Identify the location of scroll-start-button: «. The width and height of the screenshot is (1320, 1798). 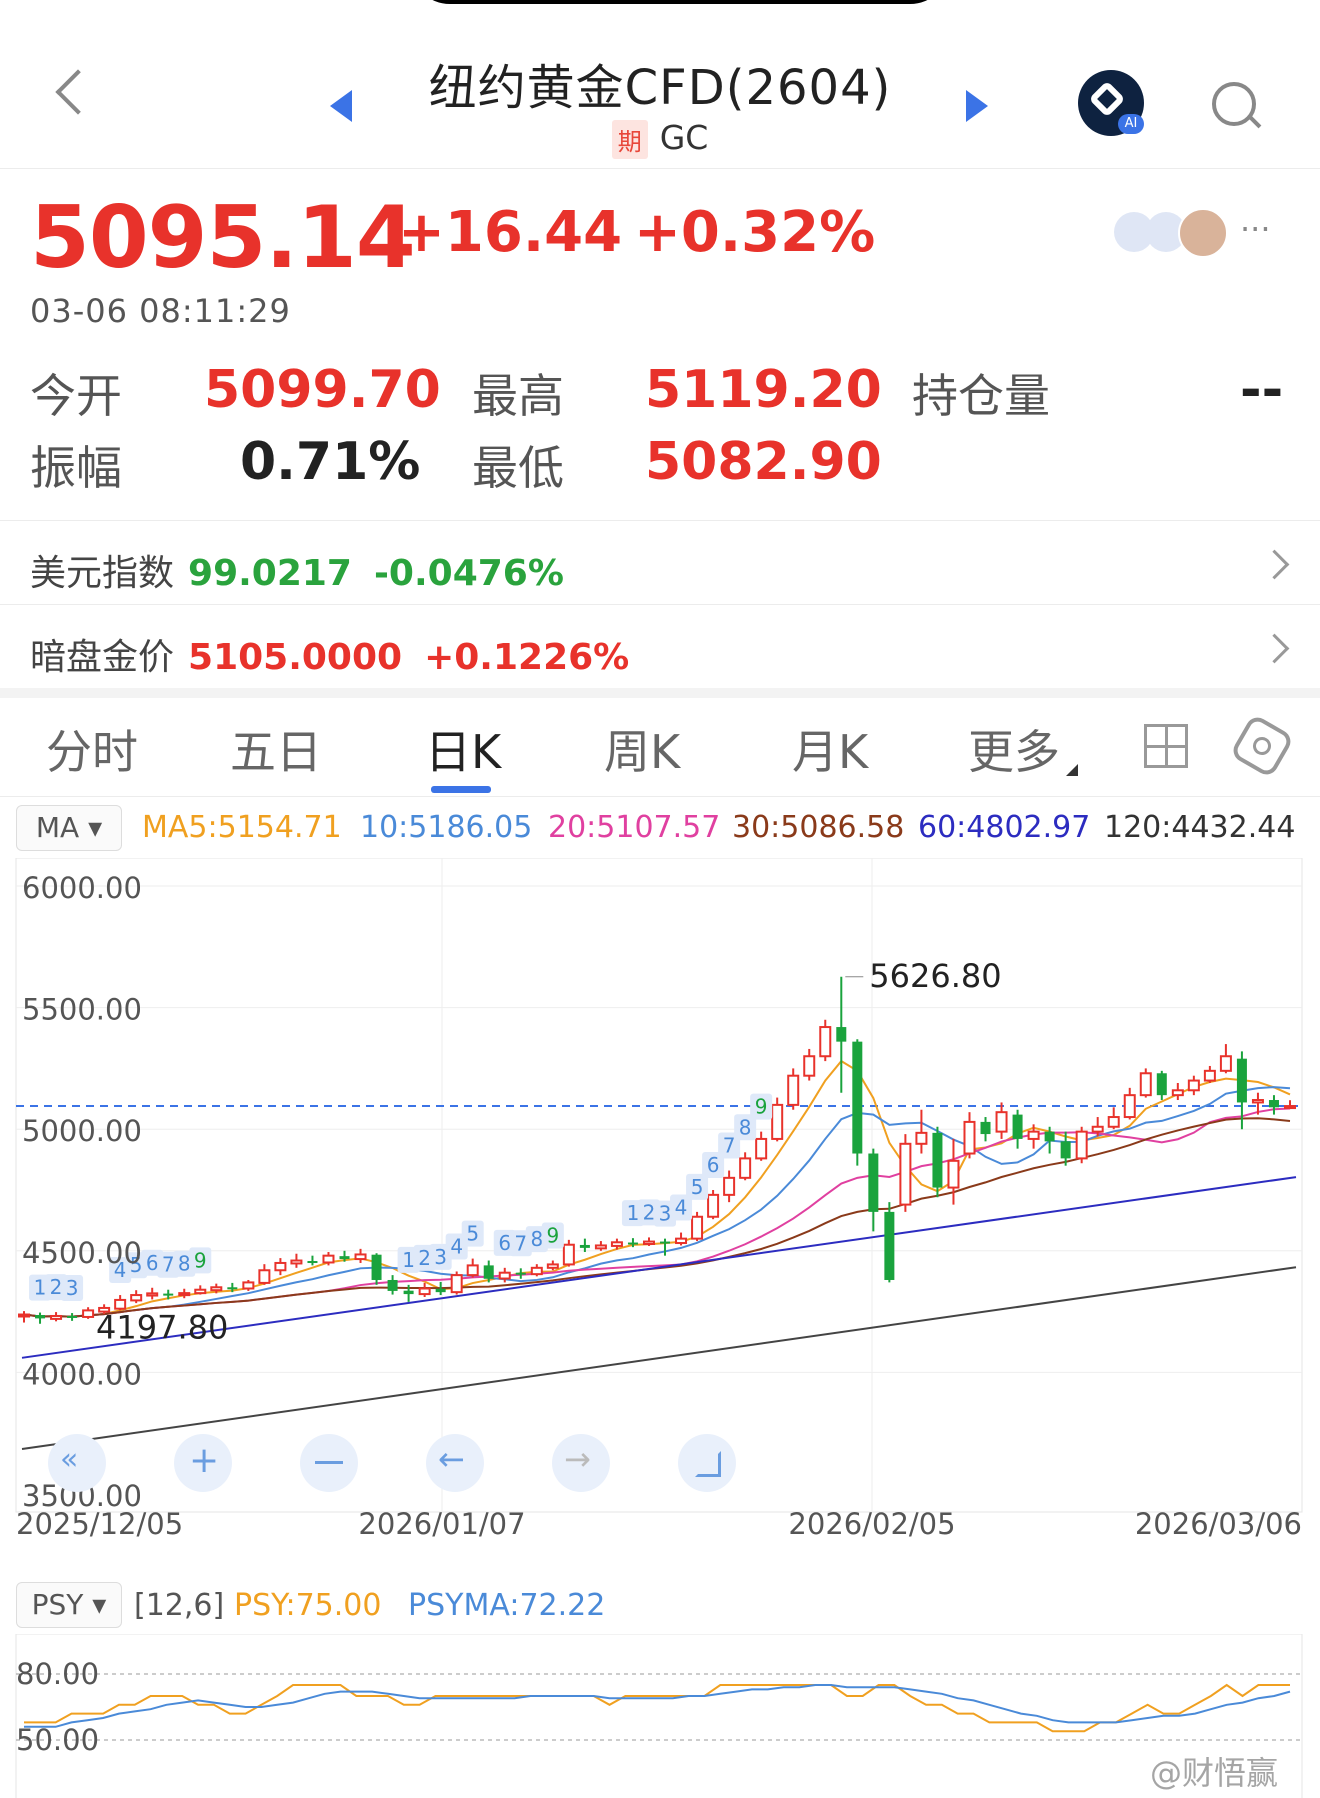
(77, 1463).